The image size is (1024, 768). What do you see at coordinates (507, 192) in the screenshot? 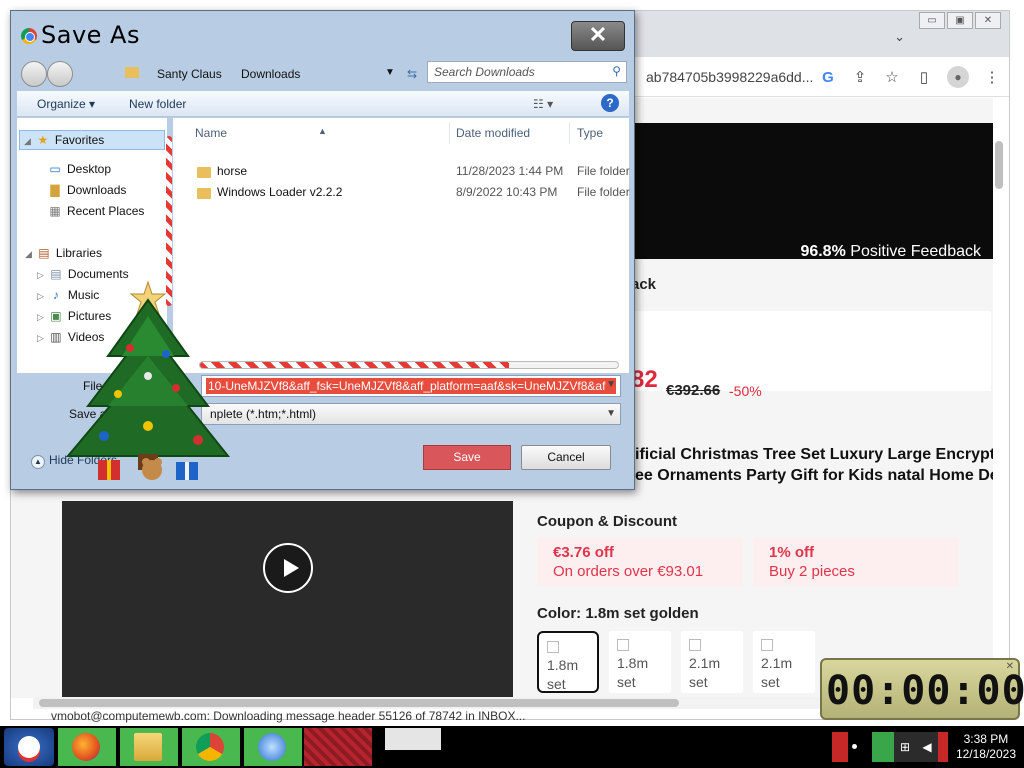
I see `file-date: 8/9/2022 10:43 PM` at bounding box center [507, 192].